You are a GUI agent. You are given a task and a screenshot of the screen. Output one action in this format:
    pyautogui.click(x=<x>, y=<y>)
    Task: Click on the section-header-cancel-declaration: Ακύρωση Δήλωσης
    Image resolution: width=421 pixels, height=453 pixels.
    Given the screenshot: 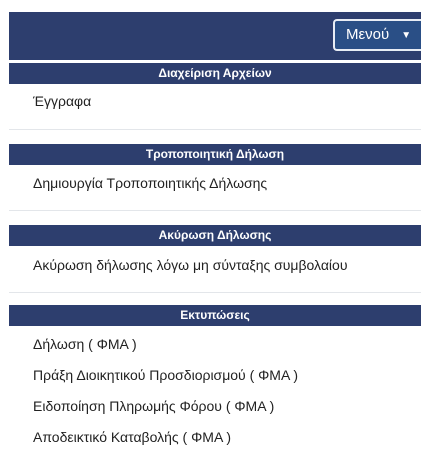 What is the action you would take?
    pyautogui.click(x=215, y=235)
    